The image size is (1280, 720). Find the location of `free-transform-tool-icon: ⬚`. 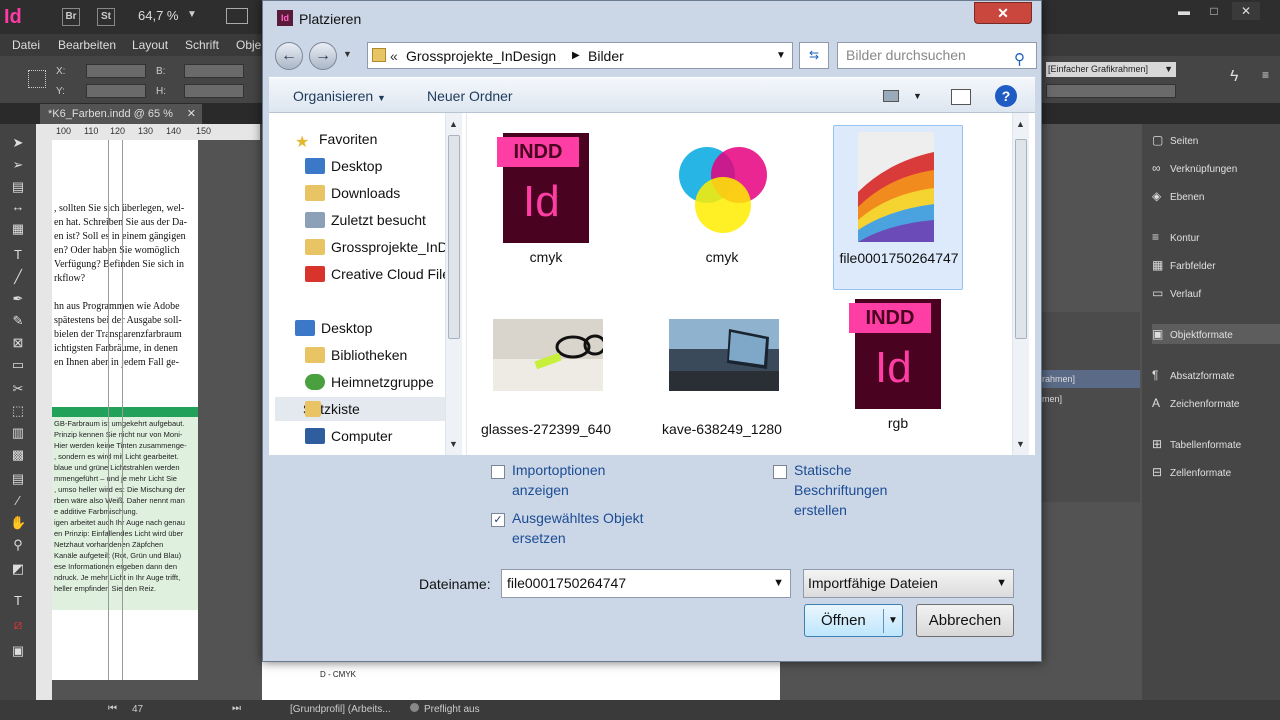

free-transform-tool-icon: ⬚ is located at coordinates (18, 411).